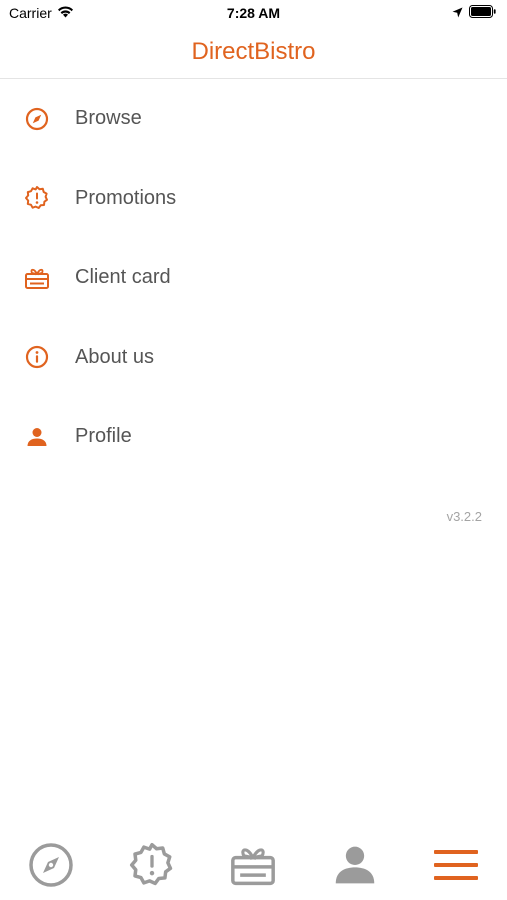 This screenshot has height=900, width=507. I want to click on nav-header: DirectBistro, so click(253, 53).